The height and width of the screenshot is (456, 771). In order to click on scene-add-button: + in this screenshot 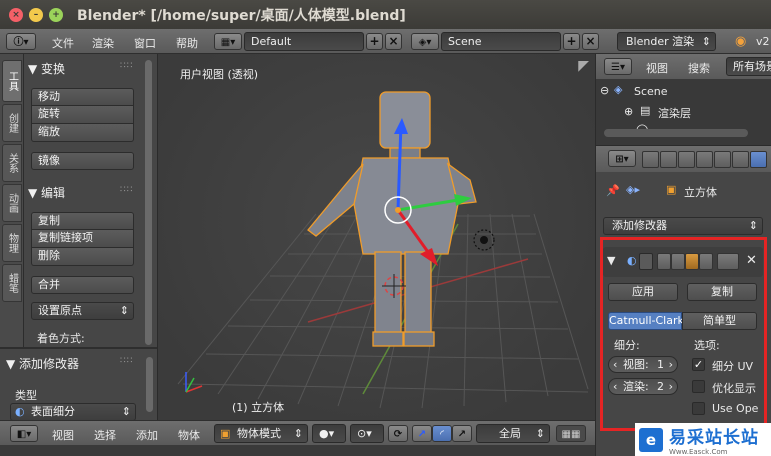, I will do `click(571, 41)`.